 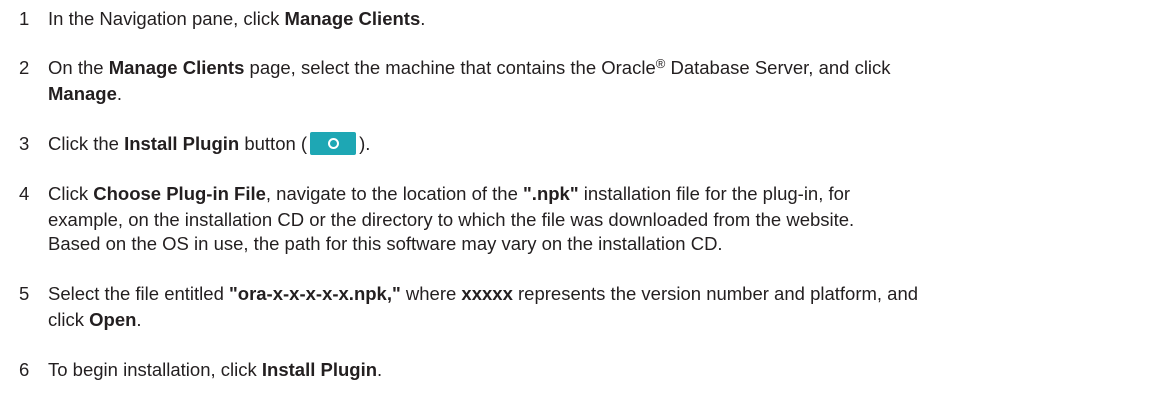 I want to click on text: Select the file entitled, so click(x=138, y=293).